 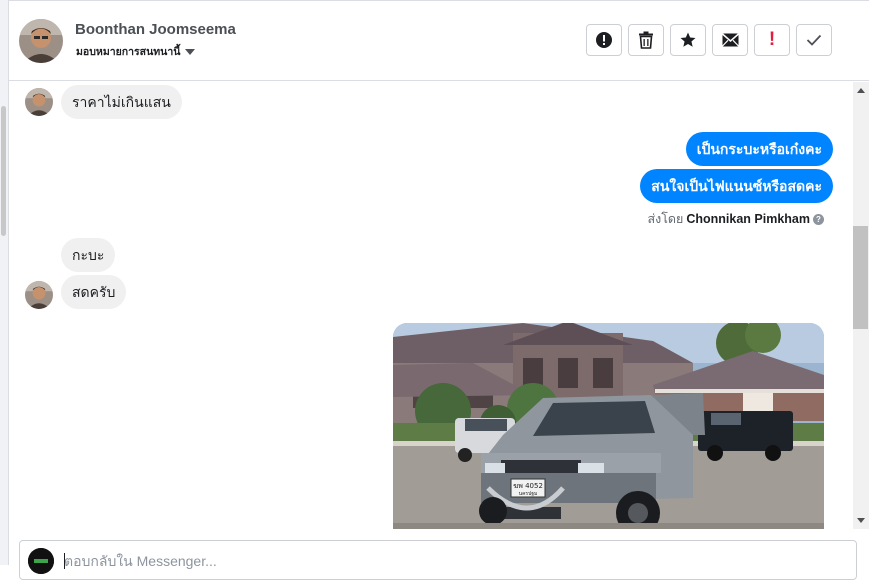 What do you see at coordinates (3, 171) in the screenshot?
I see `left-scrollbar-thumb` at bounding box center [3, 171].